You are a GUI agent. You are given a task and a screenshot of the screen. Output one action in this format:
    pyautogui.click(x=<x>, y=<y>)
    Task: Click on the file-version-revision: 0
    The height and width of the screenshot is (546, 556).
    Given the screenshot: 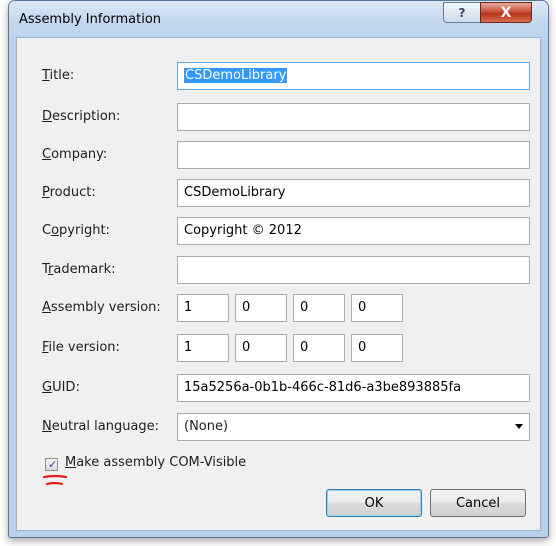 What is the action you would take?
    pyautogui.click(x=377, y=348)
    